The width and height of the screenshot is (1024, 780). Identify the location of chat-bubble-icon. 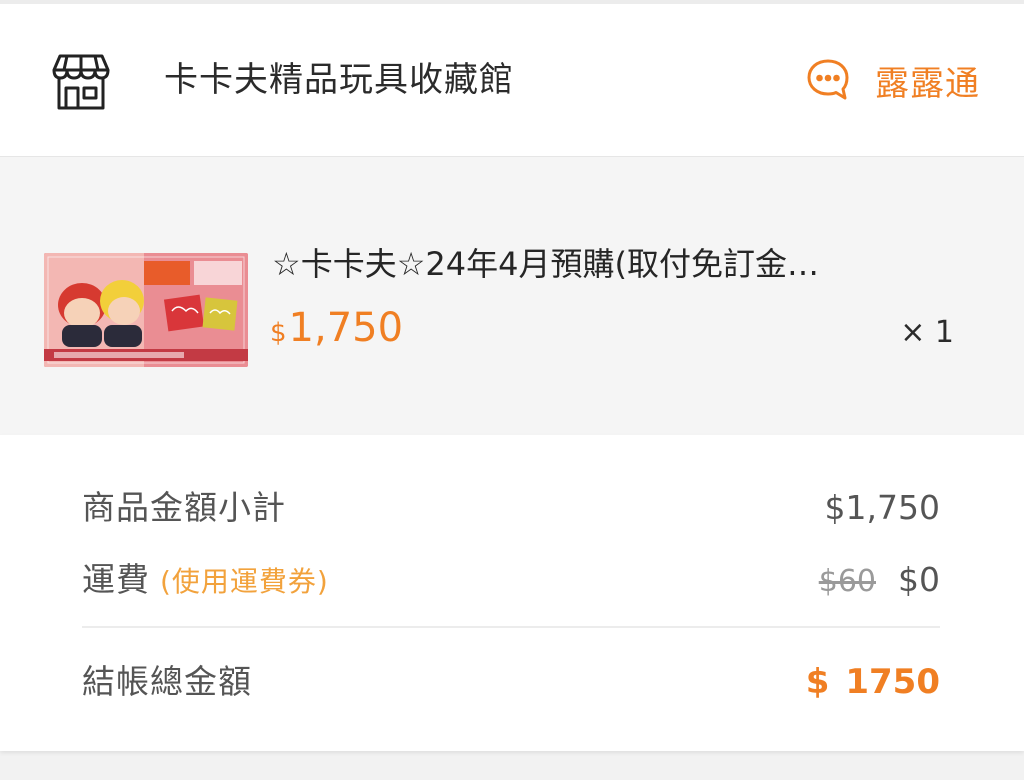
(828, 80).